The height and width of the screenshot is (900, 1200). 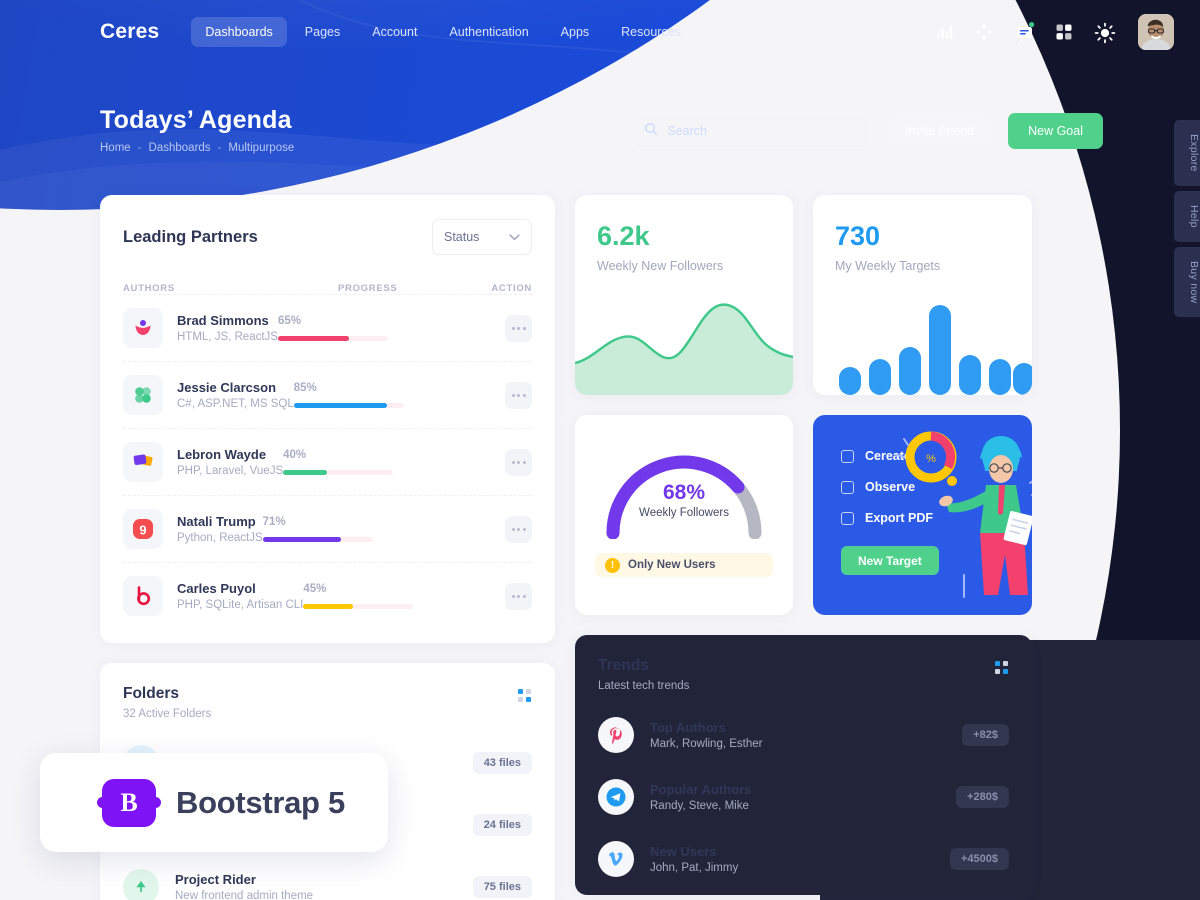 I want to click on svg-text: 9, so click(x=142, y=530).